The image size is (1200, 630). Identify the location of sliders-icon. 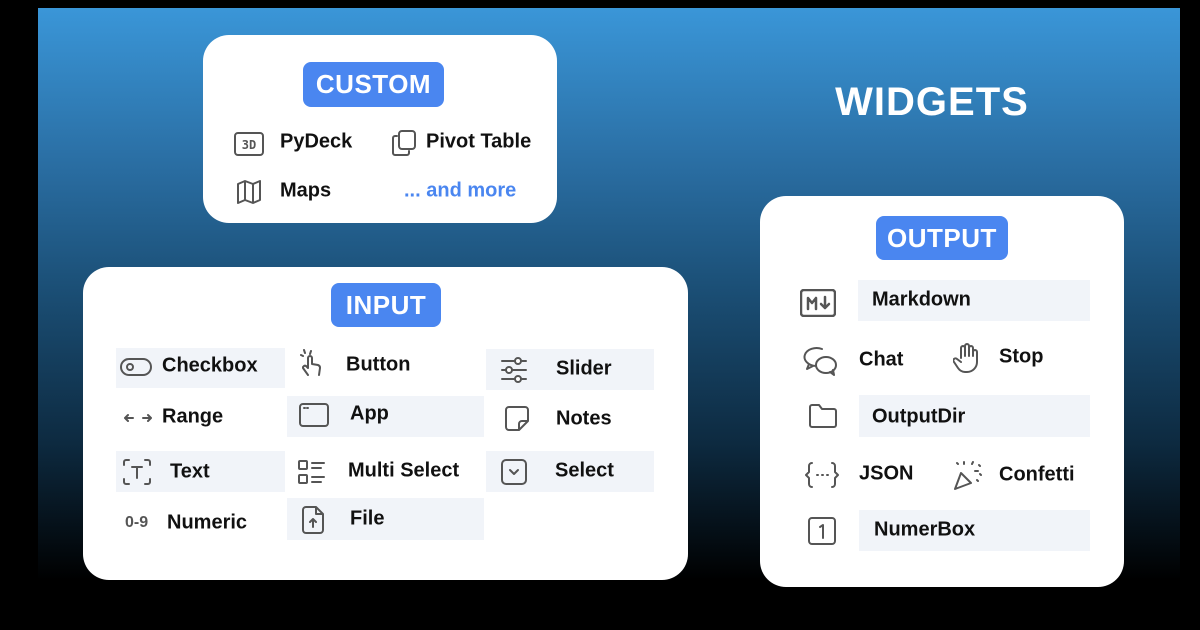
(514, 370).